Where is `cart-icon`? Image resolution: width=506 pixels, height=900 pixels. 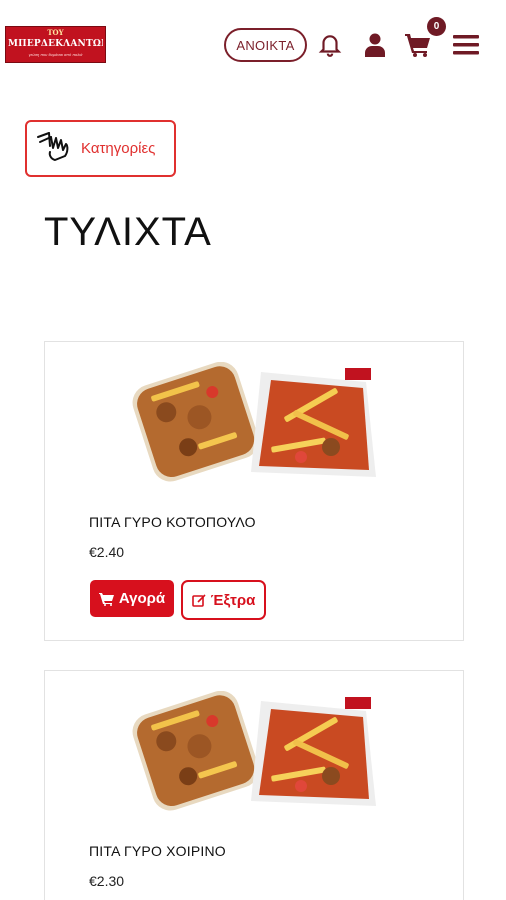
cart-icon is located at coordinates (418, 45).